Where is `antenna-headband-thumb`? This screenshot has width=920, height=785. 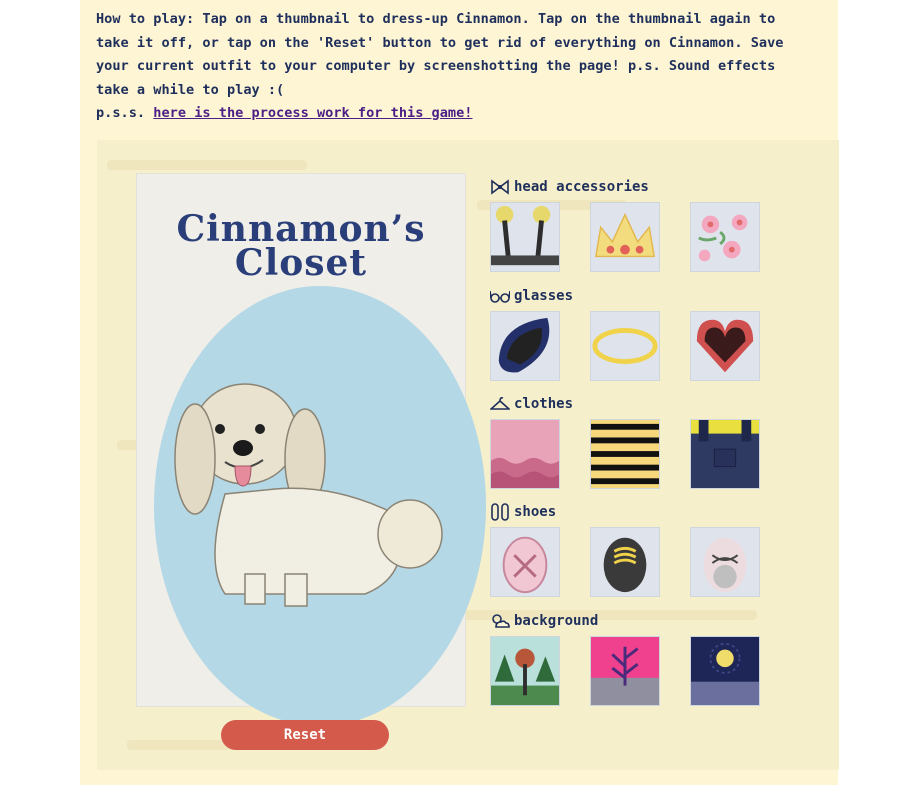 antenna-headband-thumb is located at coordinates (525, 237).